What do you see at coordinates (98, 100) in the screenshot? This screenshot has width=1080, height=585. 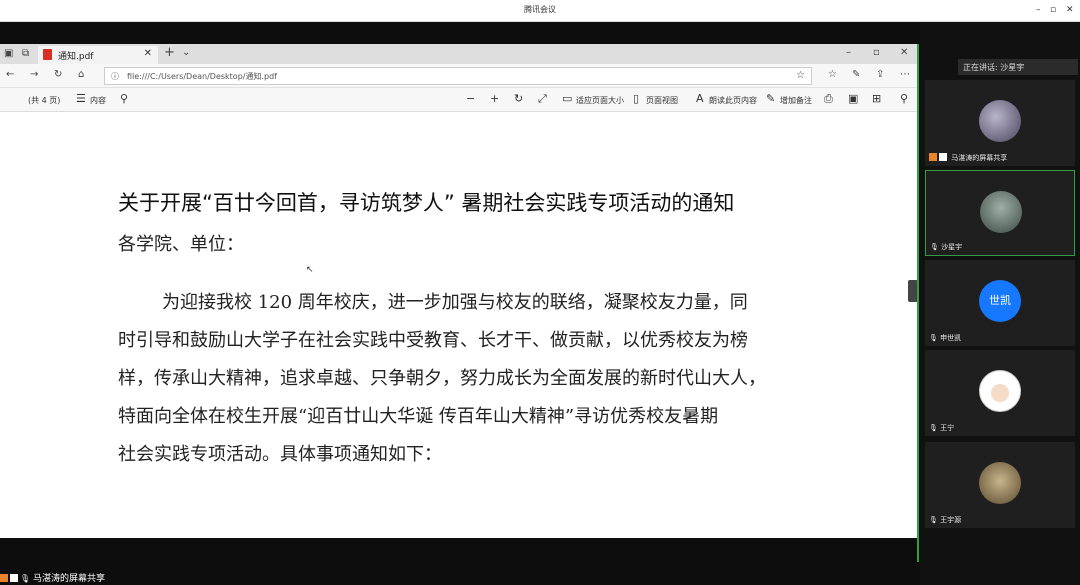 I see `contents-button: 内容` at bounding box center [98, 100].